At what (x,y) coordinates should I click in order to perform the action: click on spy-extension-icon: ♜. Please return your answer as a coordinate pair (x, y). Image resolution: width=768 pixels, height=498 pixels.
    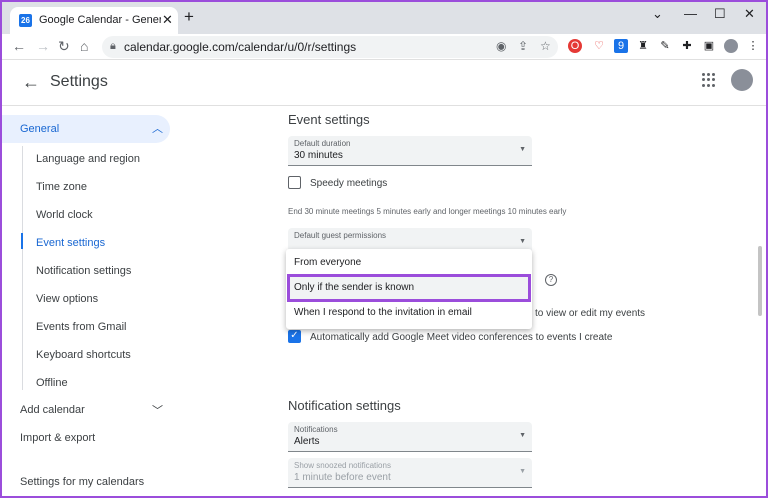
    Looking at the image, I should click on (643, 46).